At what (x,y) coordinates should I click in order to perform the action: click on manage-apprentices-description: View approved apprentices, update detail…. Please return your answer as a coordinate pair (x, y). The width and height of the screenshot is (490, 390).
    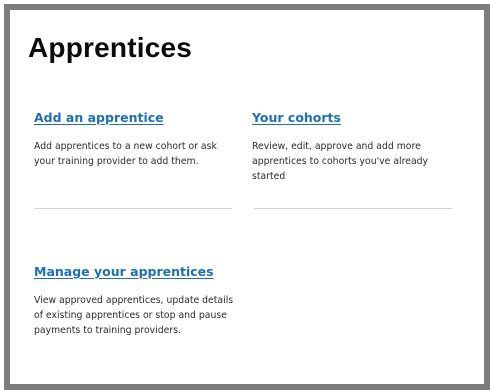
    Looking at the image, I should click on (134, 315).